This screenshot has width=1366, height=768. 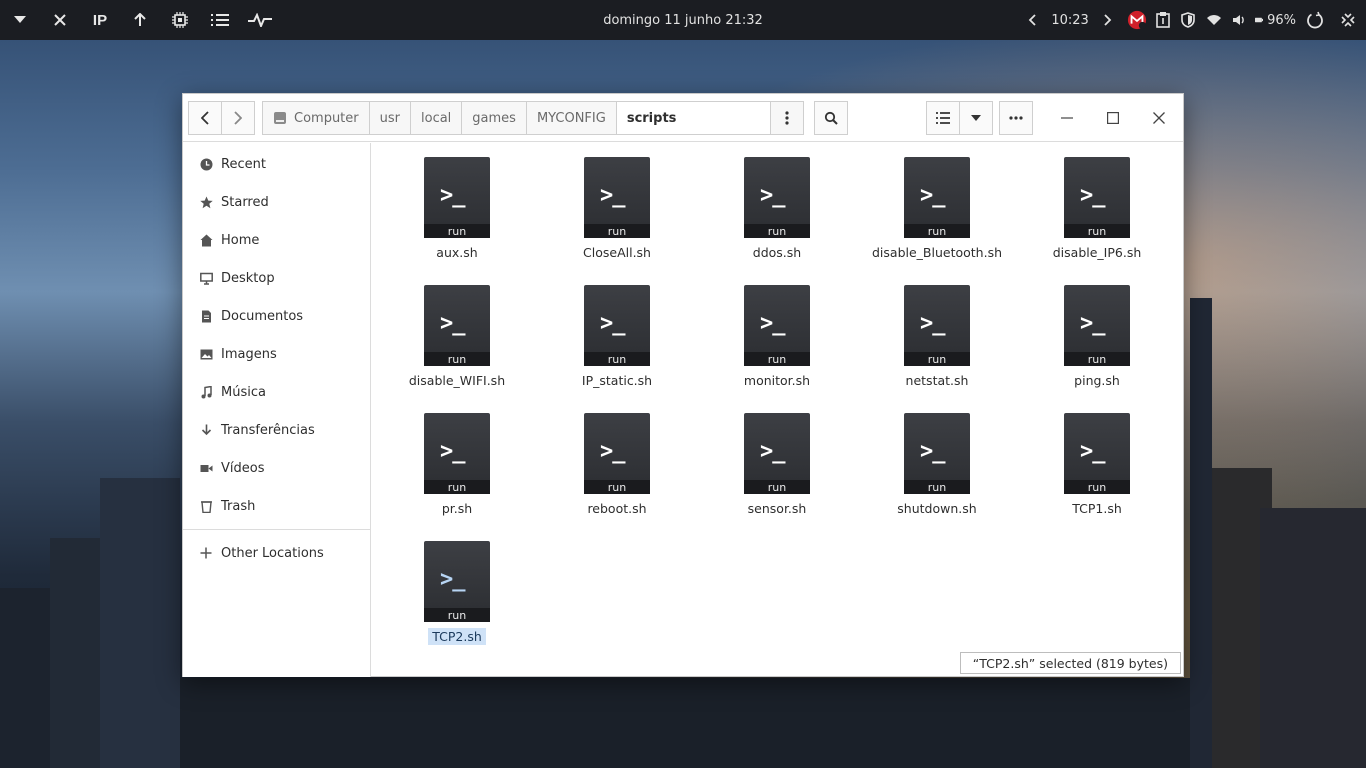 What do you see at coordinates (277, 202) in the screenshot?
I see `sidebar-item-starred: Starred` at bounding box center [277, 202].